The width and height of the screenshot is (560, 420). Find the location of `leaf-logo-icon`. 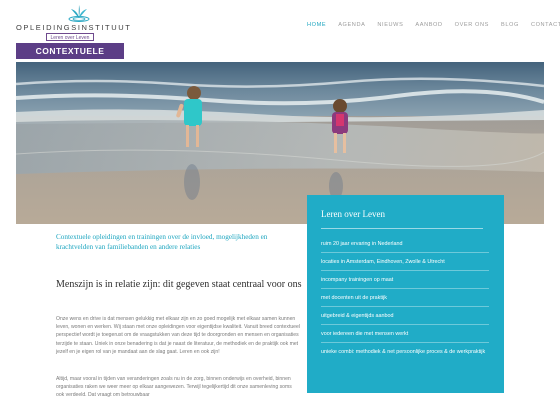

leaf-logo-icon is located at coordinates (79, 13).